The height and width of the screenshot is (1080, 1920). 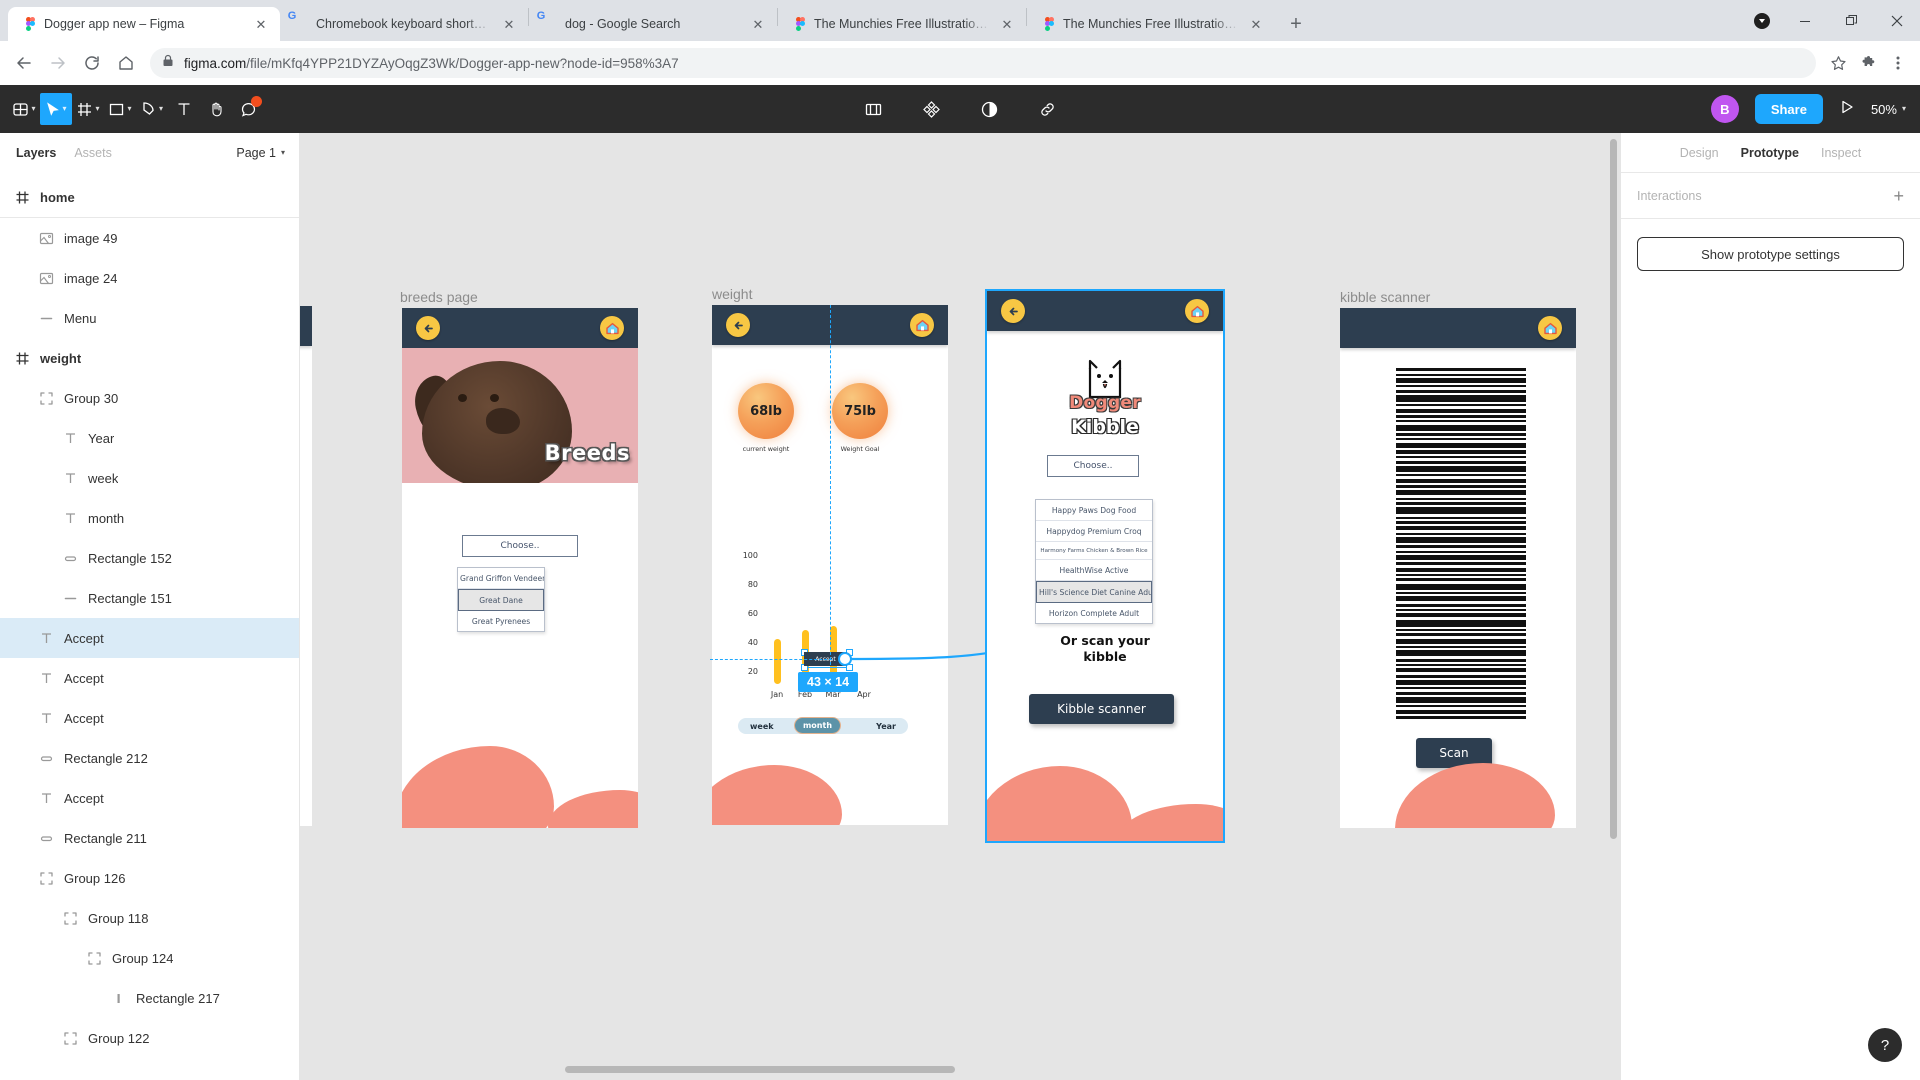 I want to click on browser-tab-0: Dogger app new – Figma ✕, so click(x=144, y=24).